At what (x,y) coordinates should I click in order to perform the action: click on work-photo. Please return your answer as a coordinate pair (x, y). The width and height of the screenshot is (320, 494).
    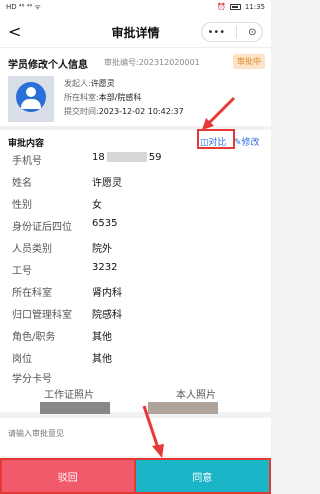
    Looking at the image, I should click on (75, 408).